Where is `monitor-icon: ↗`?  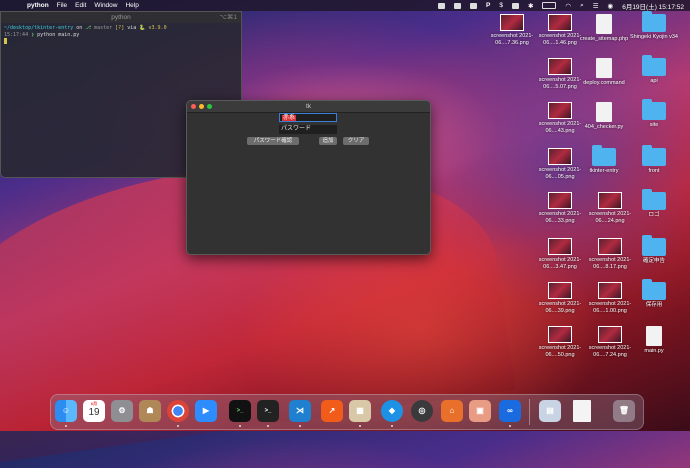 monitor-icon: ↗ is located at coordinates (332, 411).